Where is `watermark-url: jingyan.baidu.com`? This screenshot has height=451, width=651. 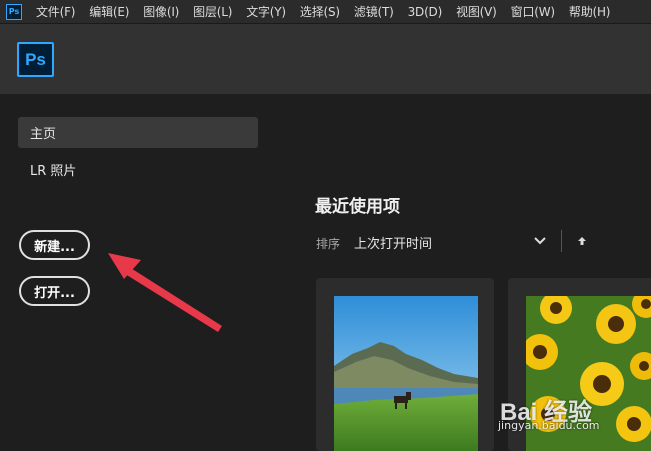
watermark-url: jingyan.baidu.com is located at coordinates (549, 425).